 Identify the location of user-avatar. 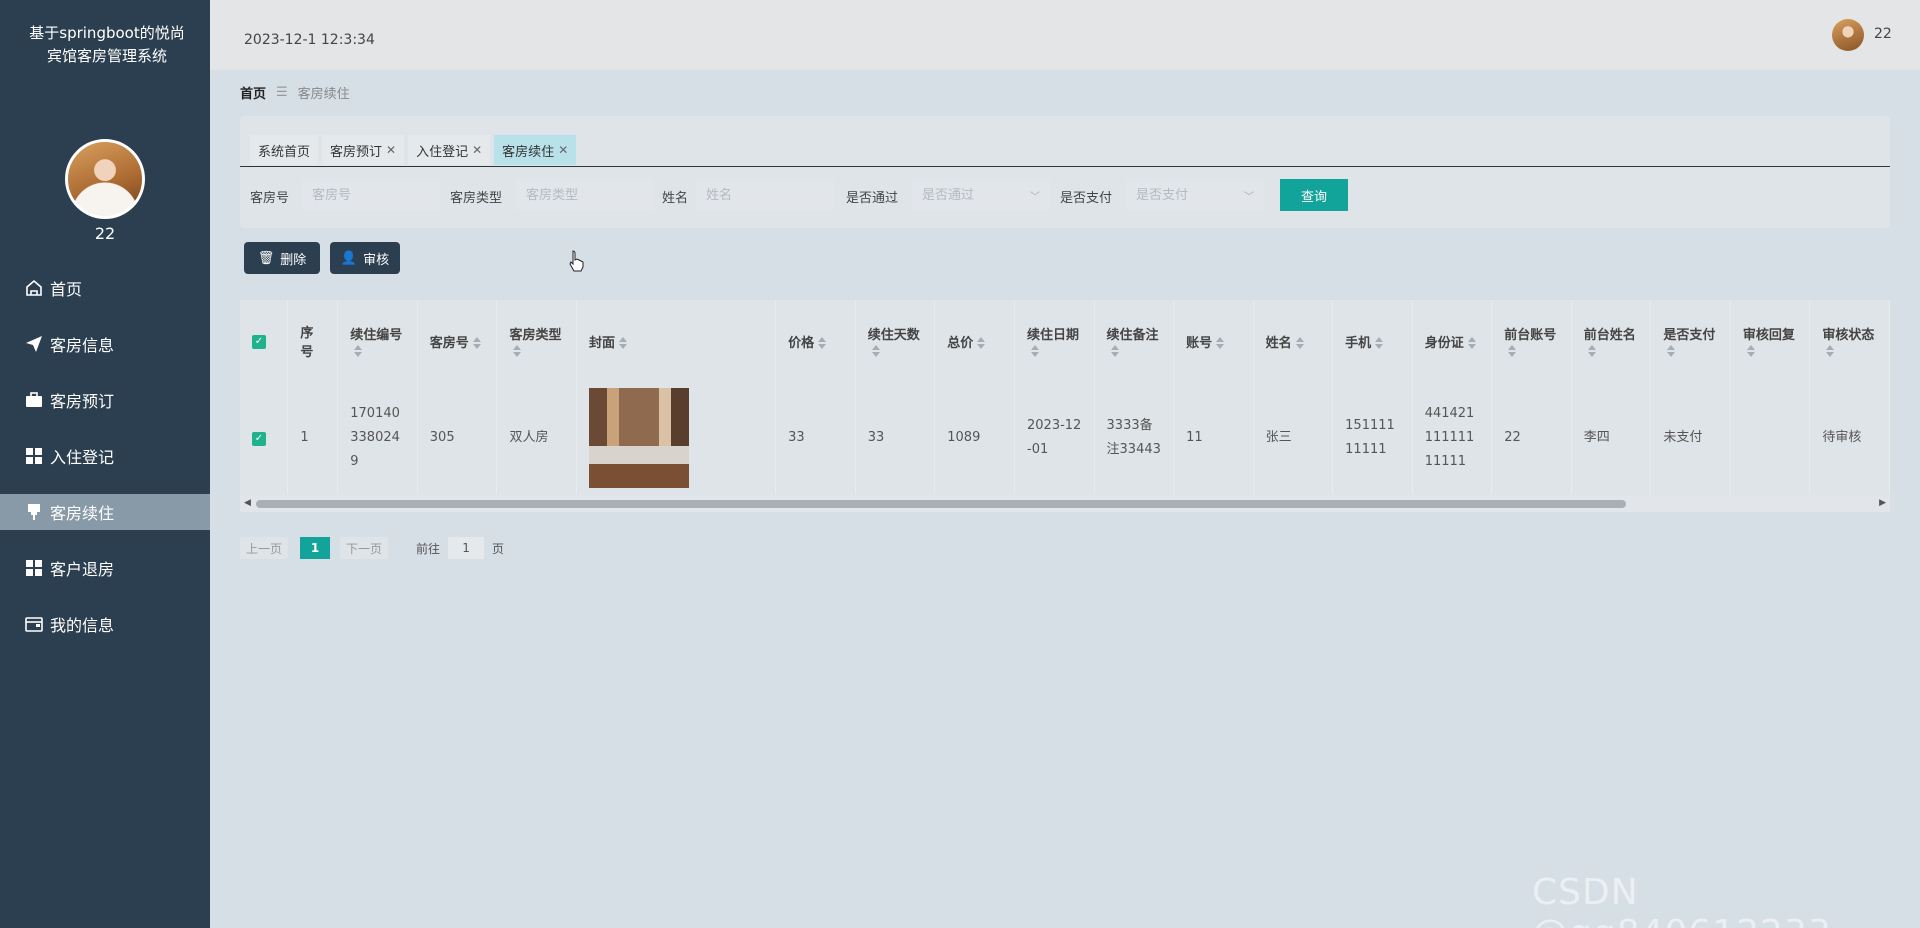
(1848, 35).